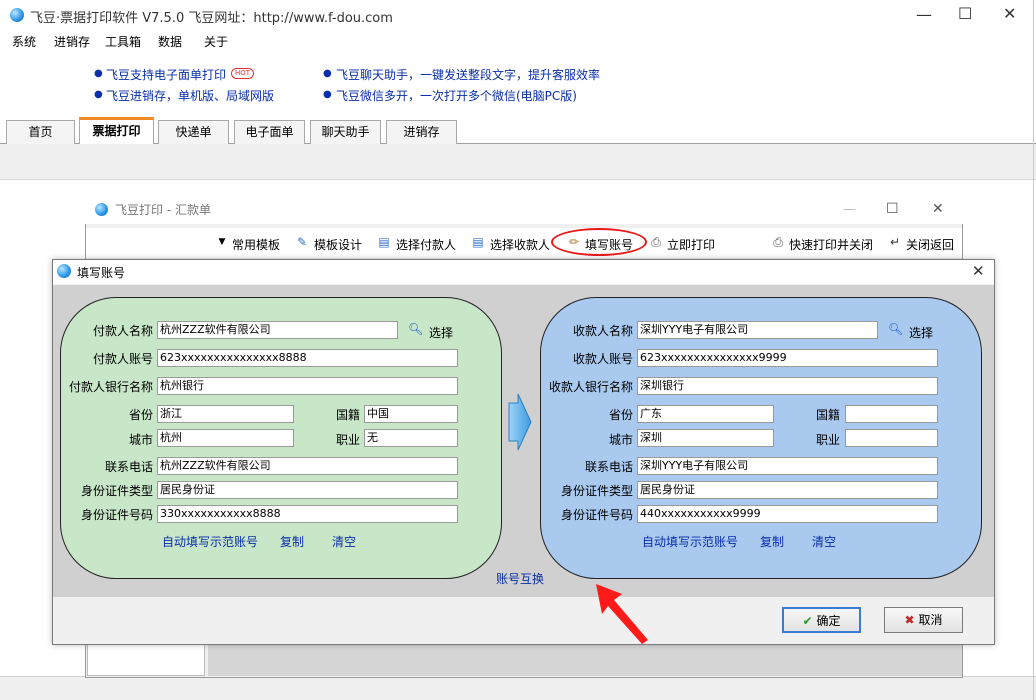 The height and width of the screenshot is (700, 1036). I want to click on payer-auto-fill-link: 自动填写示范账号, so click(210, 541).